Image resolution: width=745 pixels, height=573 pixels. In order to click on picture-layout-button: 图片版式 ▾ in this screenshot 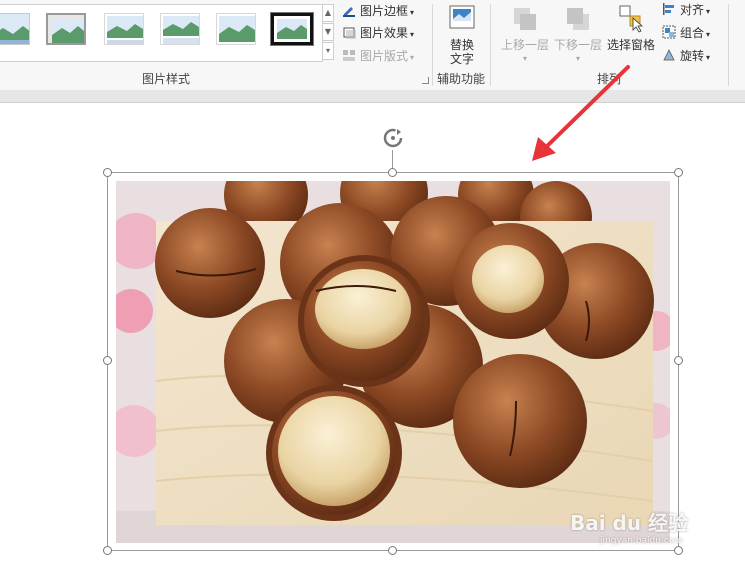, I will do `click(378, 56)`.